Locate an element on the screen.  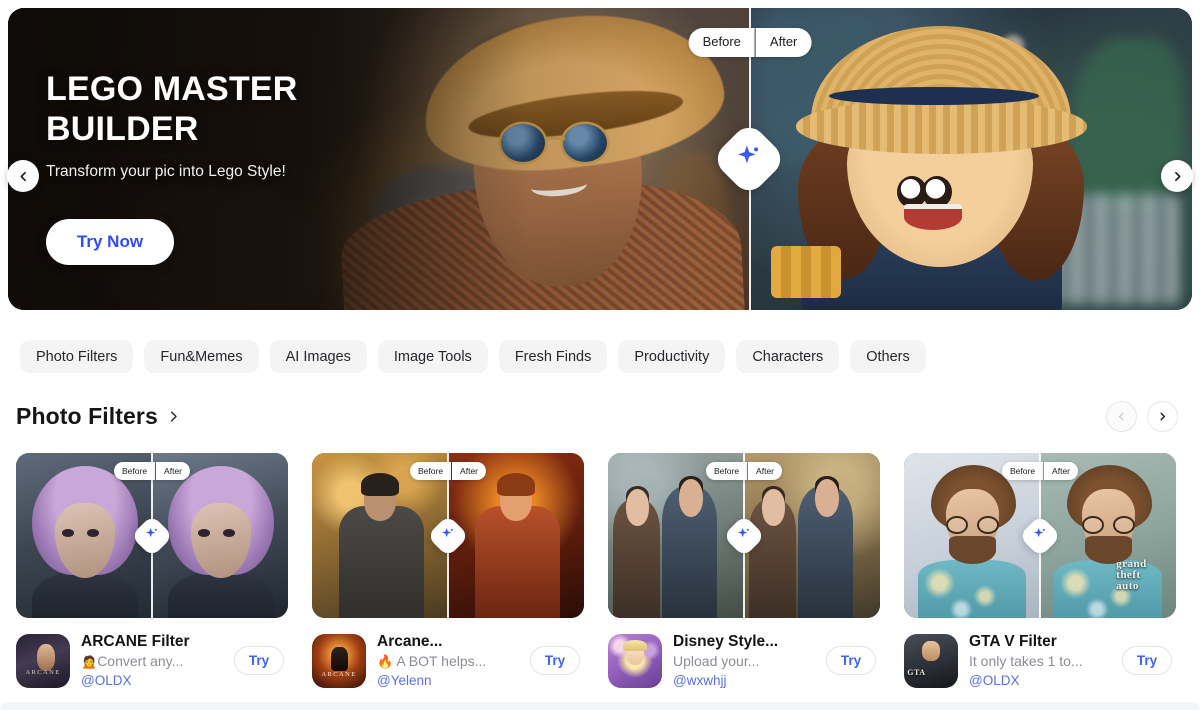
card-description-emoji: 🙍 is located at coordinates (89, 662).